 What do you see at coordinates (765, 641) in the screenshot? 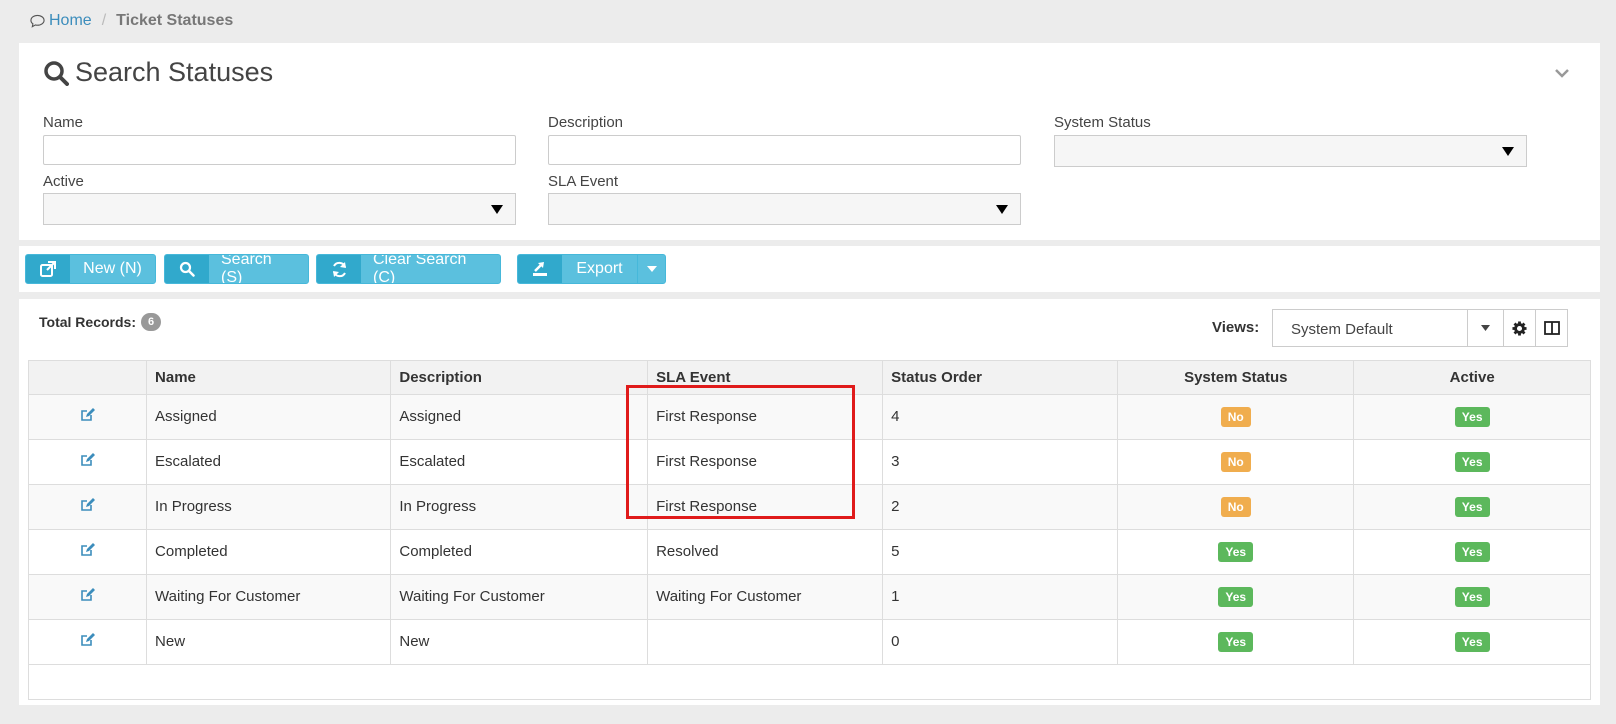
I see `cell-sla-event` at bounding box center [765, 641].